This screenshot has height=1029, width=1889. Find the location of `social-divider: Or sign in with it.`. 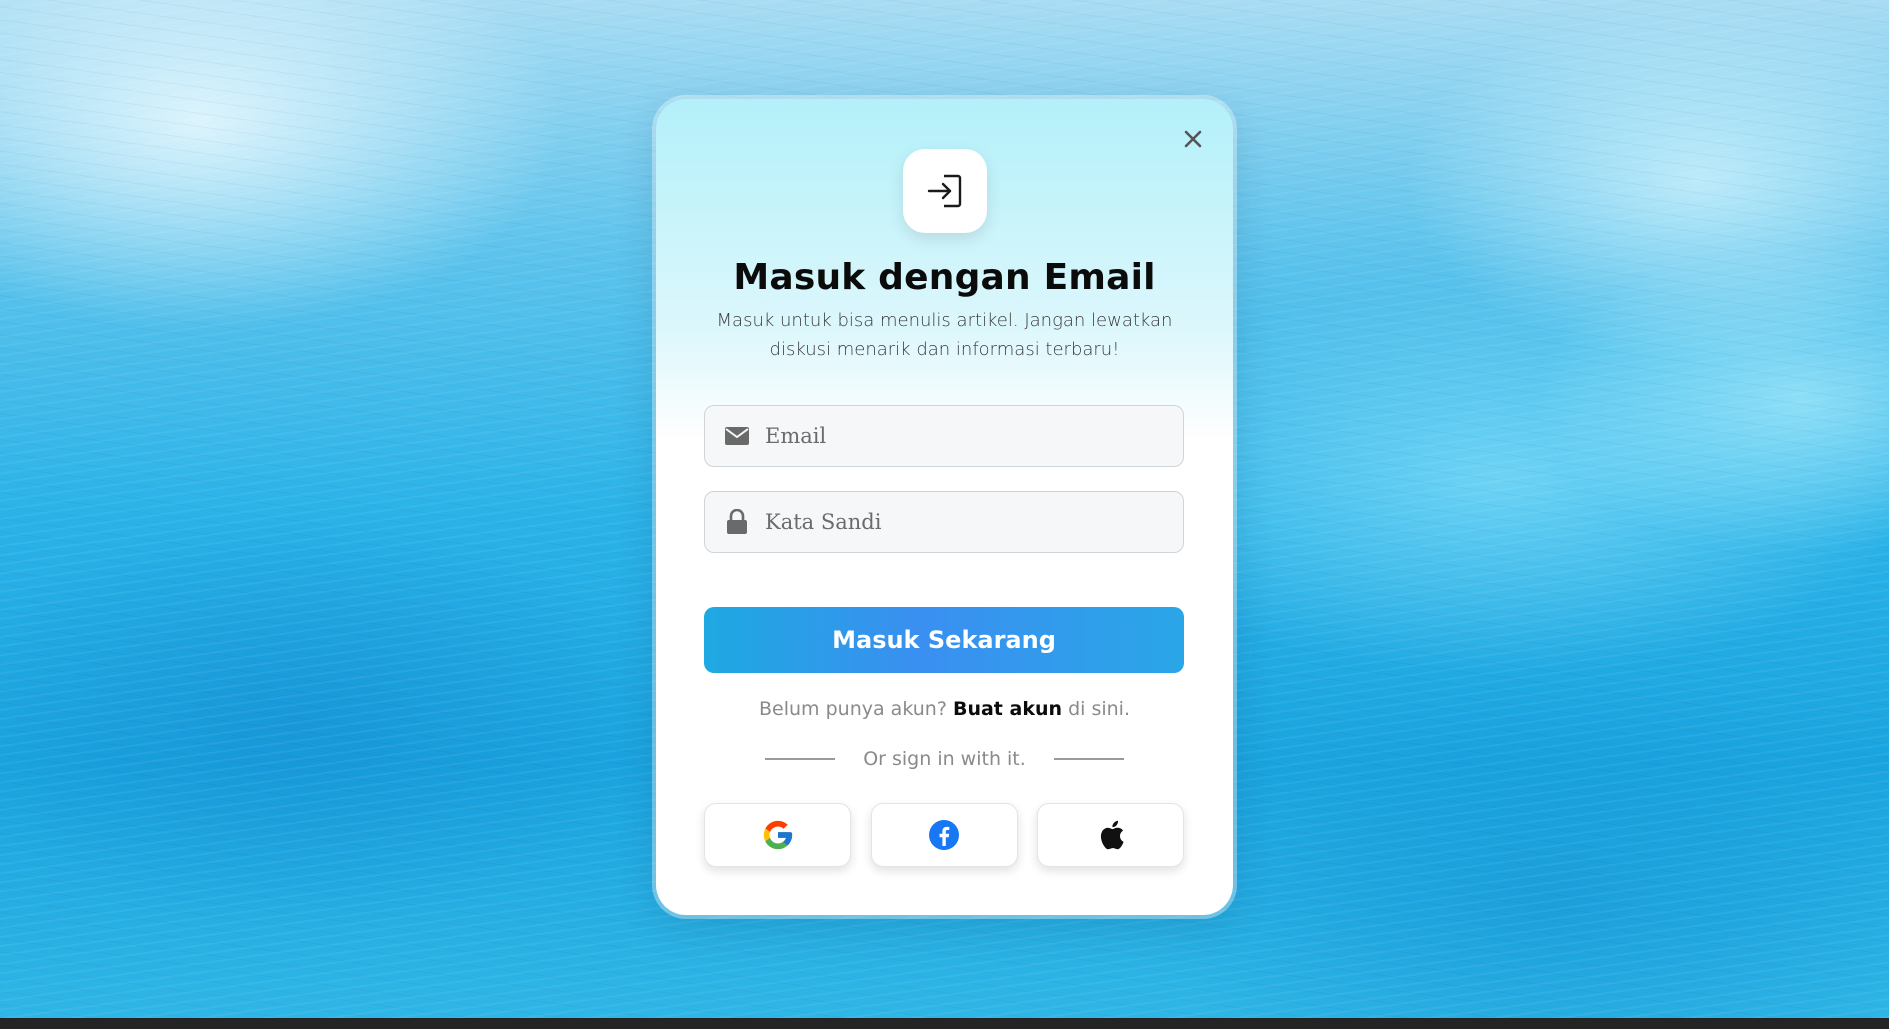

social-divider: Or sign in with it. is located at coordinates (944, 759).